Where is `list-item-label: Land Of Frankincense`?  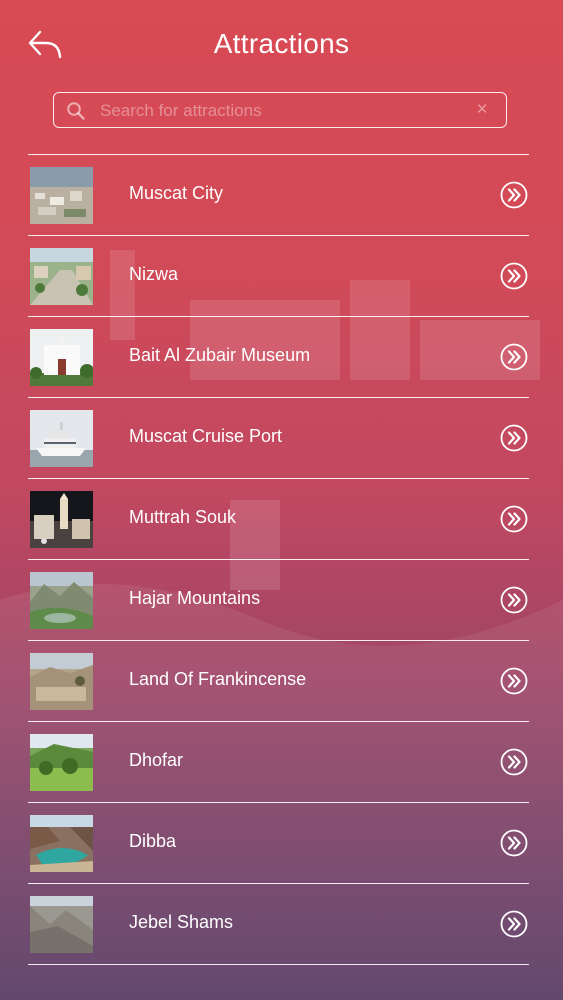 list-item-label: Land Of Frankincense is located at coordinates (218, 679).